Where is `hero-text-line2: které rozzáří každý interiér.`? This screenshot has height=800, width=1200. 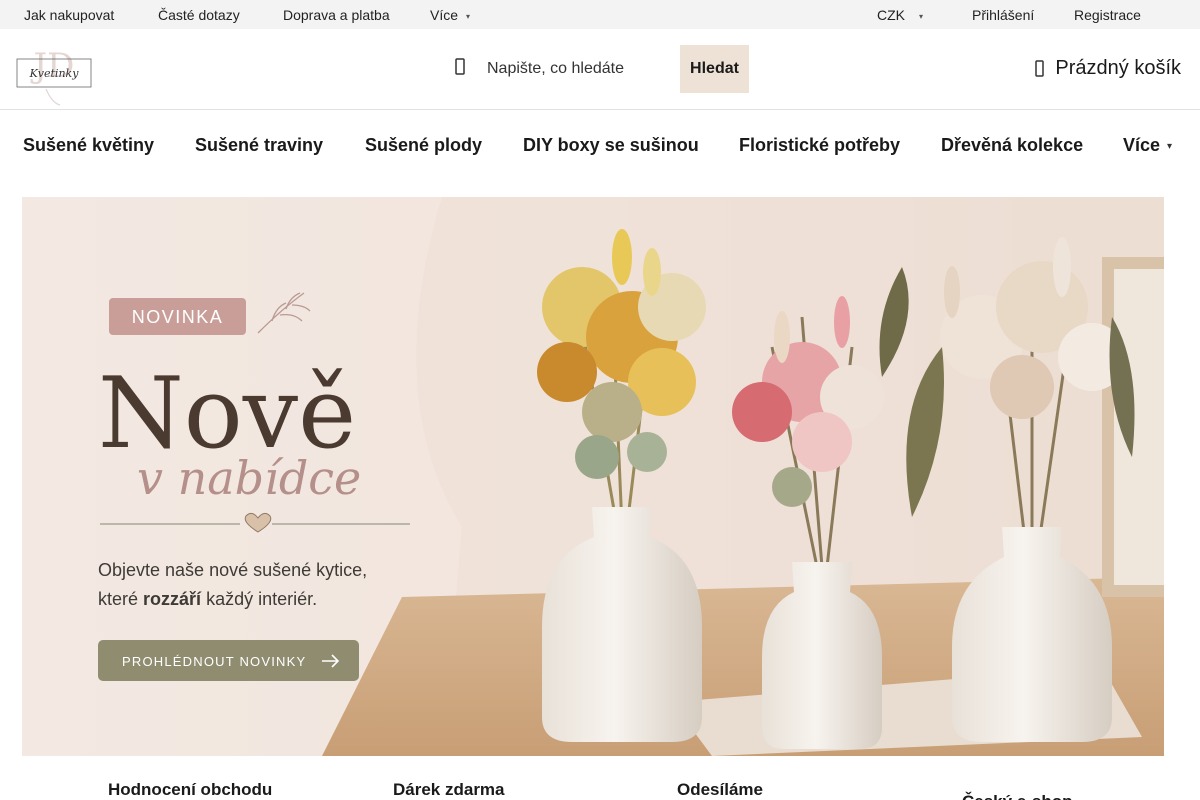 hero-text-line2: které rozzáří každý interiér. is located at coordinates (207, 599).